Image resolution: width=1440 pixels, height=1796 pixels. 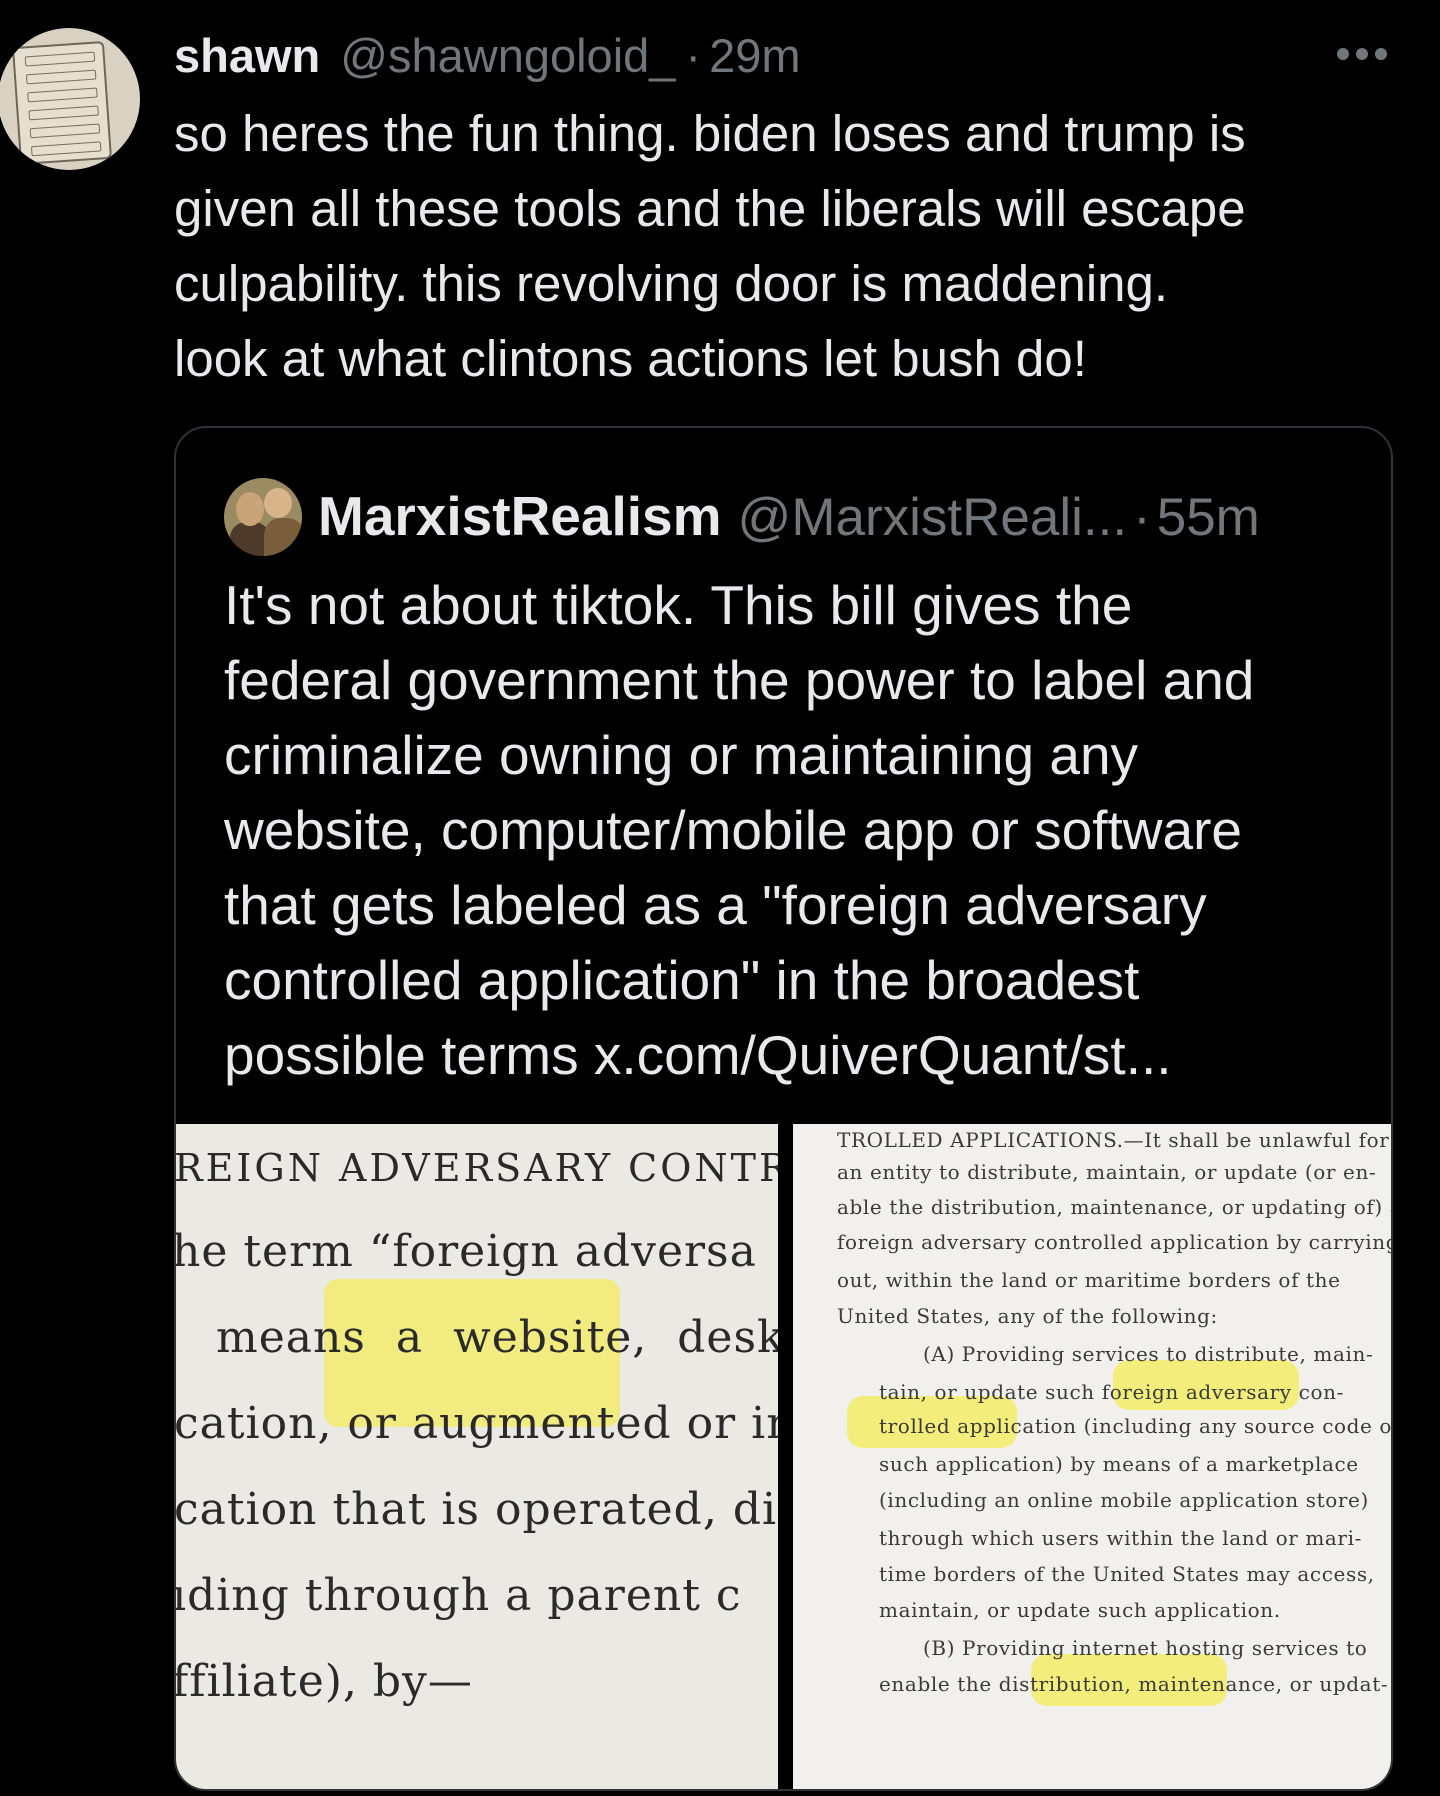 What do you see at coordinates (477, 1509) in the screenshot?
I see `document-line: cation that is operated, di` at bounding box center [477, 1509].